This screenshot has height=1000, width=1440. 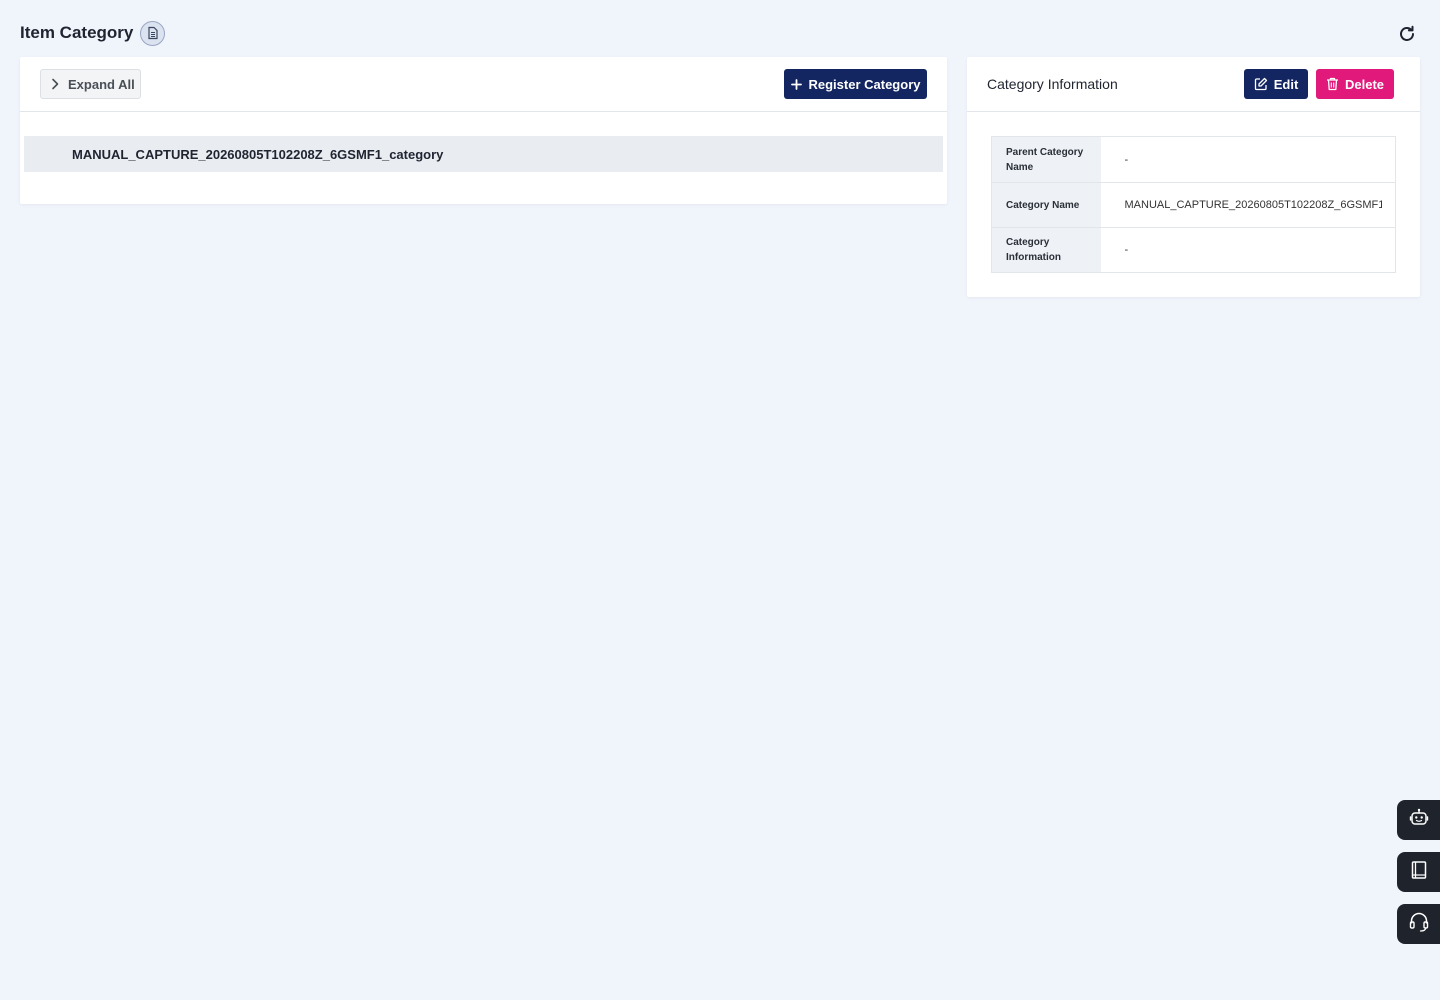 I want to click on edit-label: Edit, so click(x=1286, y=84).